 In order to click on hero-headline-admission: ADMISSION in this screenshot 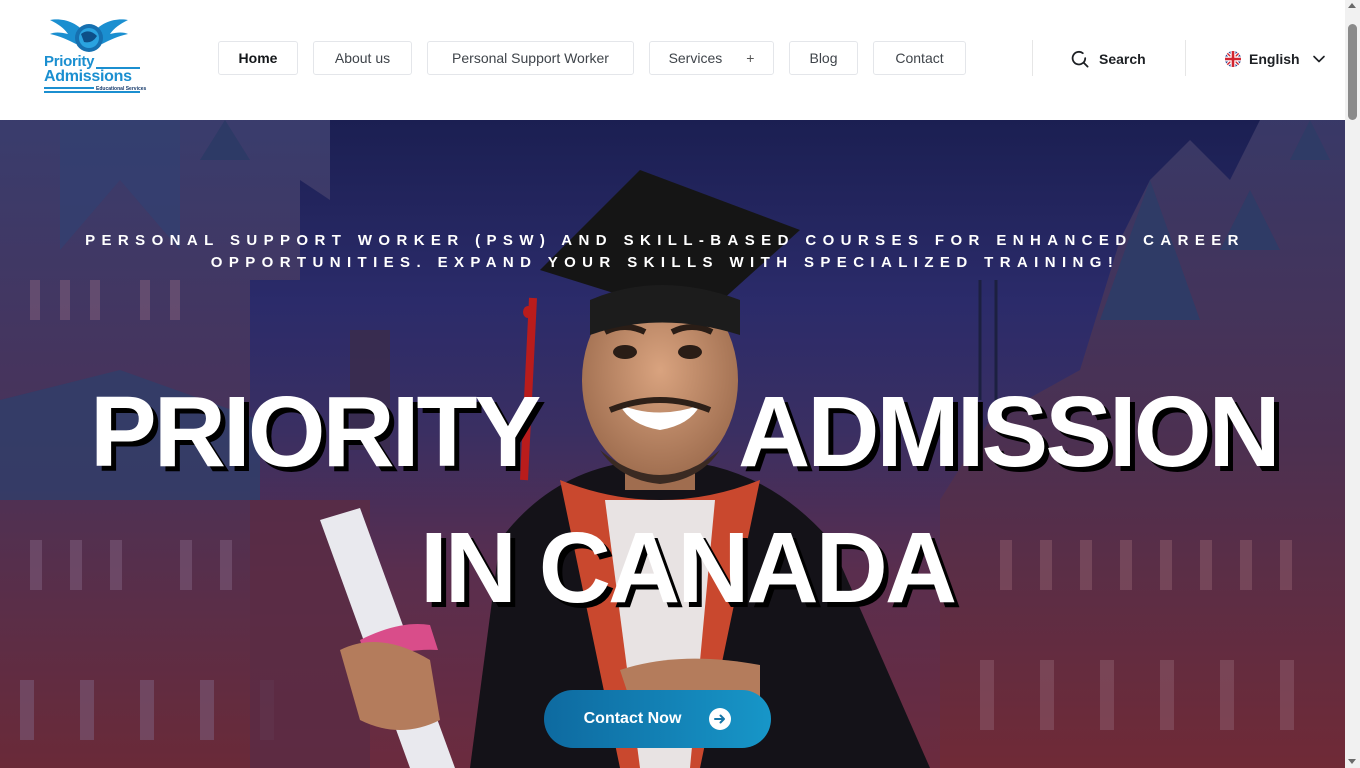, I will do `click(1009, 432)`.